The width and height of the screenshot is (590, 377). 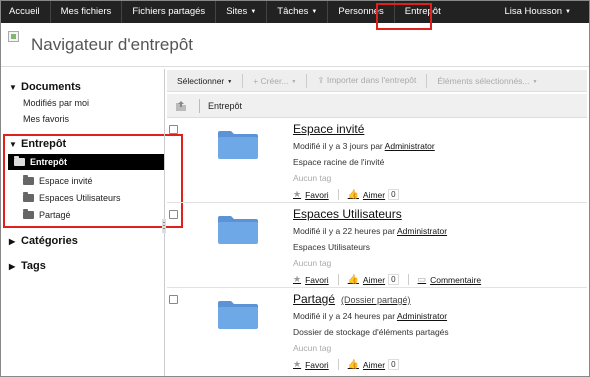 What do you see at coordinates (55, 215) in the screenshot?
I see `tree-item-label: Partagé` at bounding box center [55, 215].